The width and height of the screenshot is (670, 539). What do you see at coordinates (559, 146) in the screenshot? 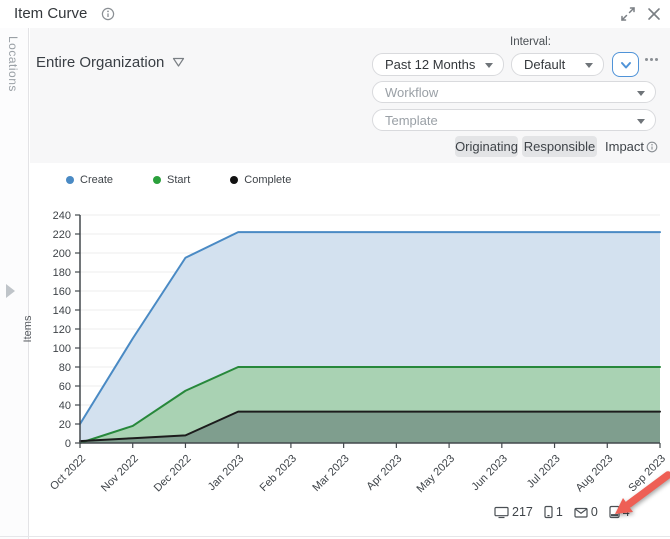
I see `responsible-button: Responsible` at bounding box center [559, 146].